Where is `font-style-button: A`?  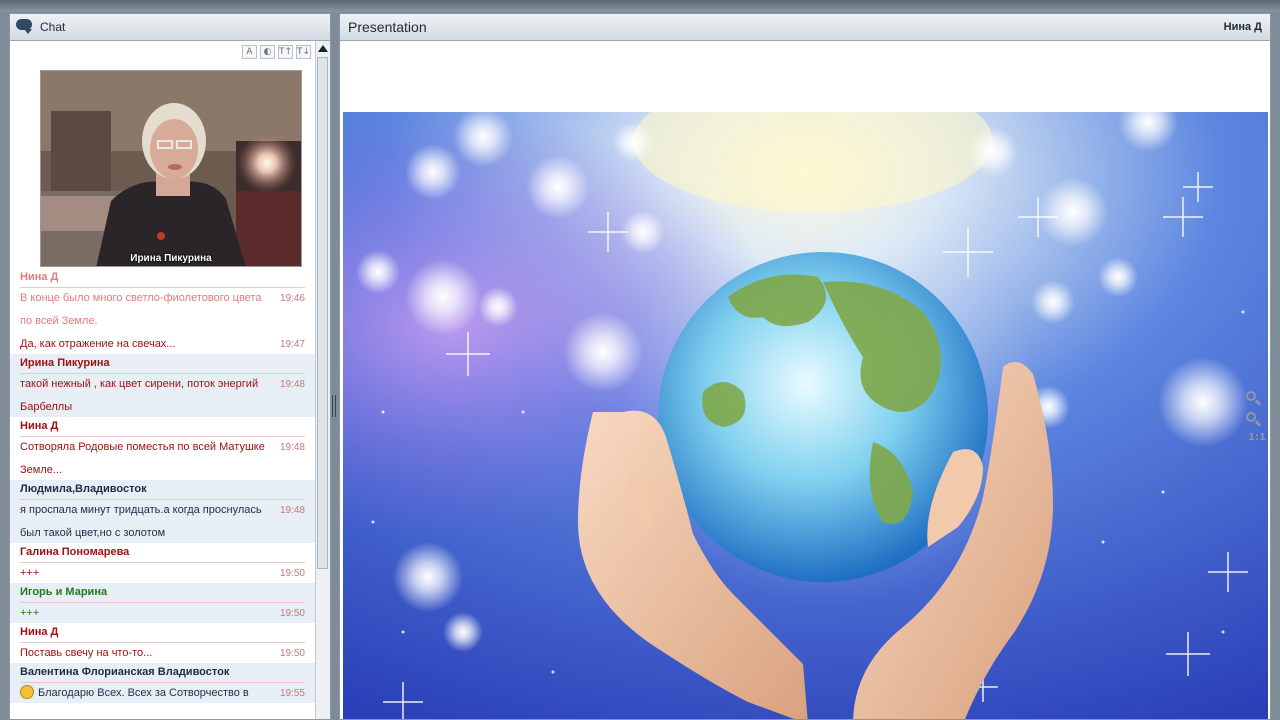 font-style-button: A is located at coordinates (249, 52).